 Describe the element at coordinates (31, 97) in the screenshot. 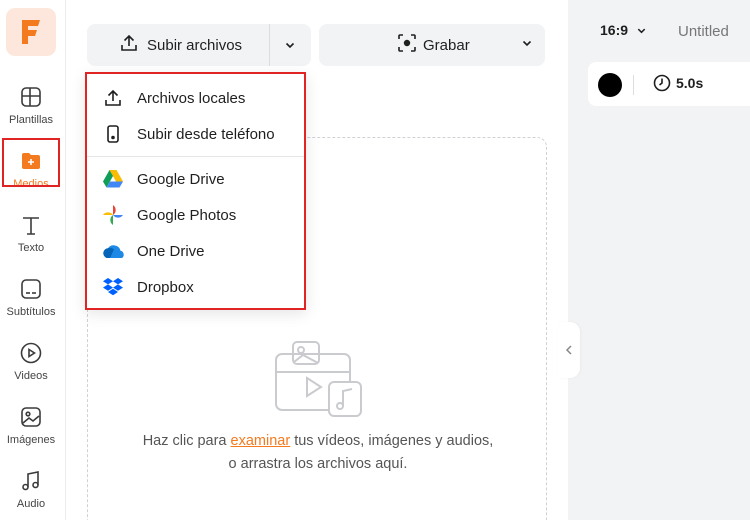

I see `layout-icon` at that location.